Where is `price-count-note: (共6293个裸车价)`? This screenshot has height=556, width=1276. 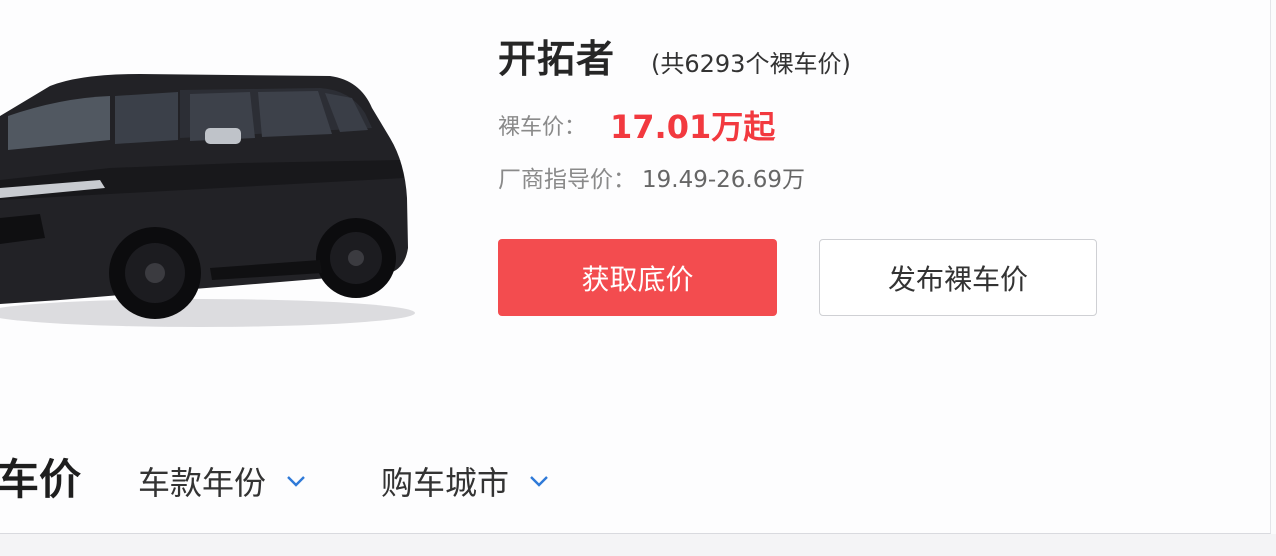 price-count-note: (共6293个裸车价) is located at coordinates (751, 64).